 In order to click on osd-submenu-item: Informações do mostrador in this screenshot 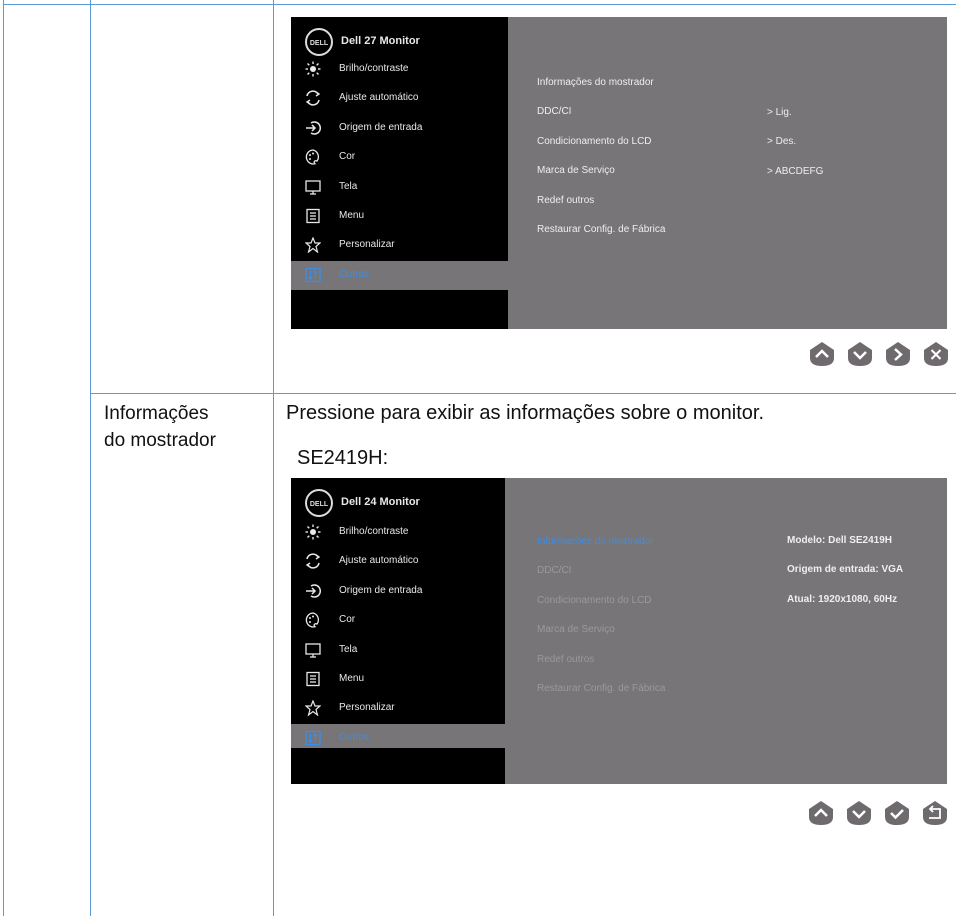, I will do `click(601, 91)`.